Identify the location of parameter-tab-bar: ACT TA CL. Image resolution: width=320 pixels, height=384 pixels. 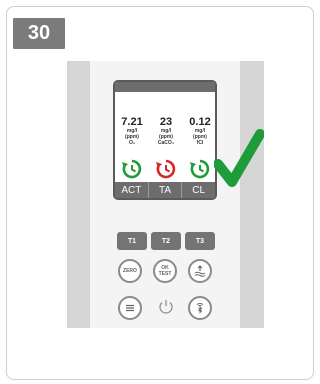
(165, 190).